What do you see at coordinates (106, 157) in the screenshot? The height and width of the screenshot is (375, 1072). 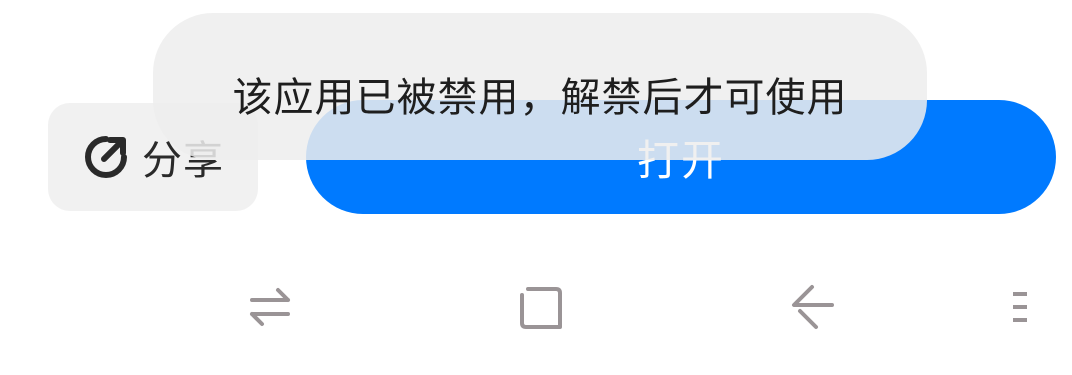 I see `share-icon` at bounding box center [106, 157].